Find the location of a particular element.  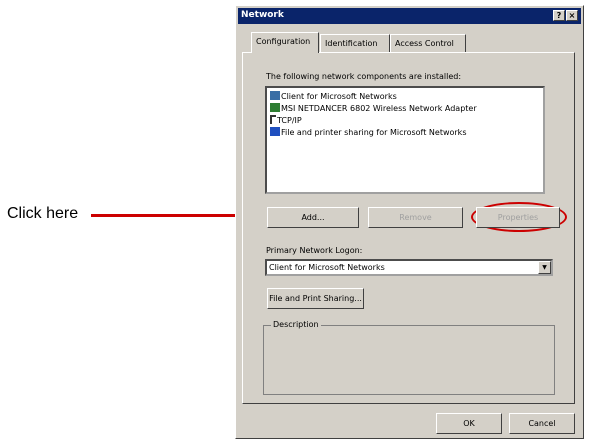

remove-button: Remove is located at coordinates (415, 217).